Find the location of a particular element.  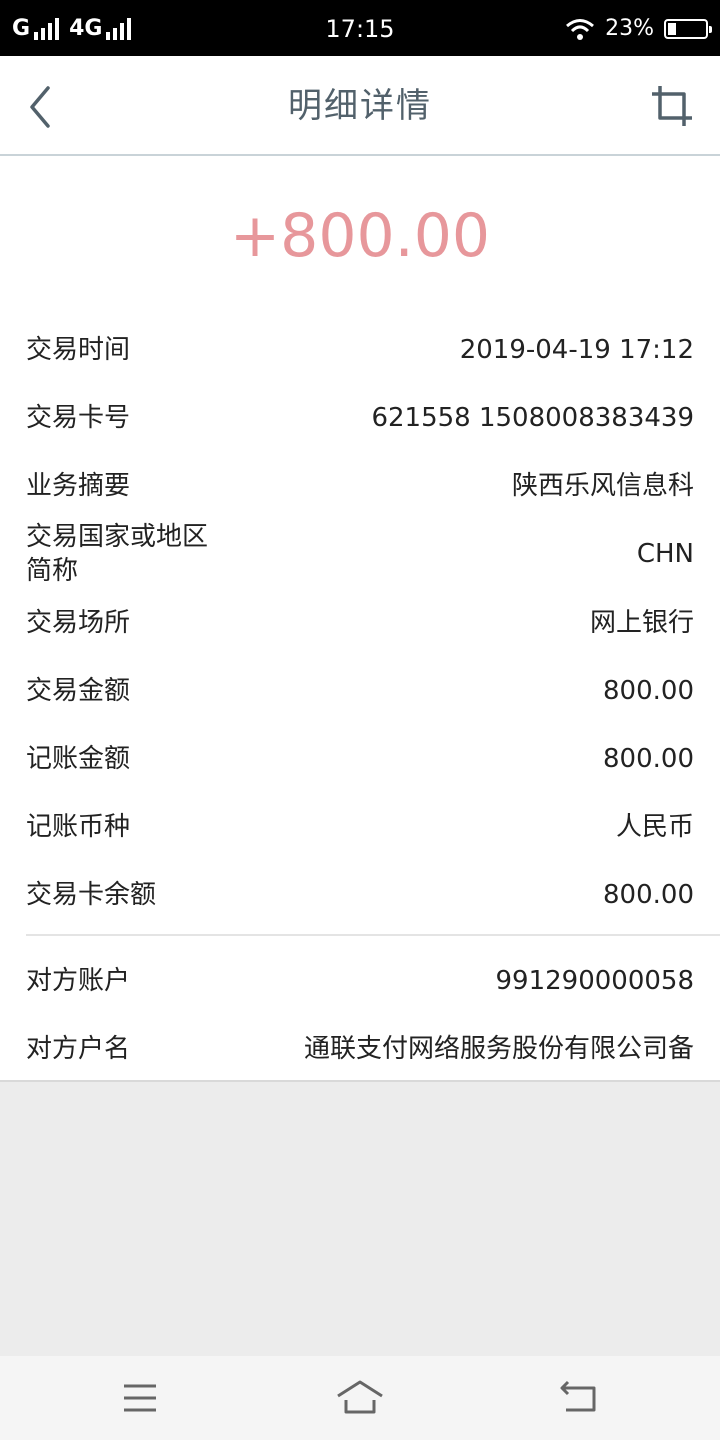

detail-value: 人民币 is located at coordinates (654, 827).